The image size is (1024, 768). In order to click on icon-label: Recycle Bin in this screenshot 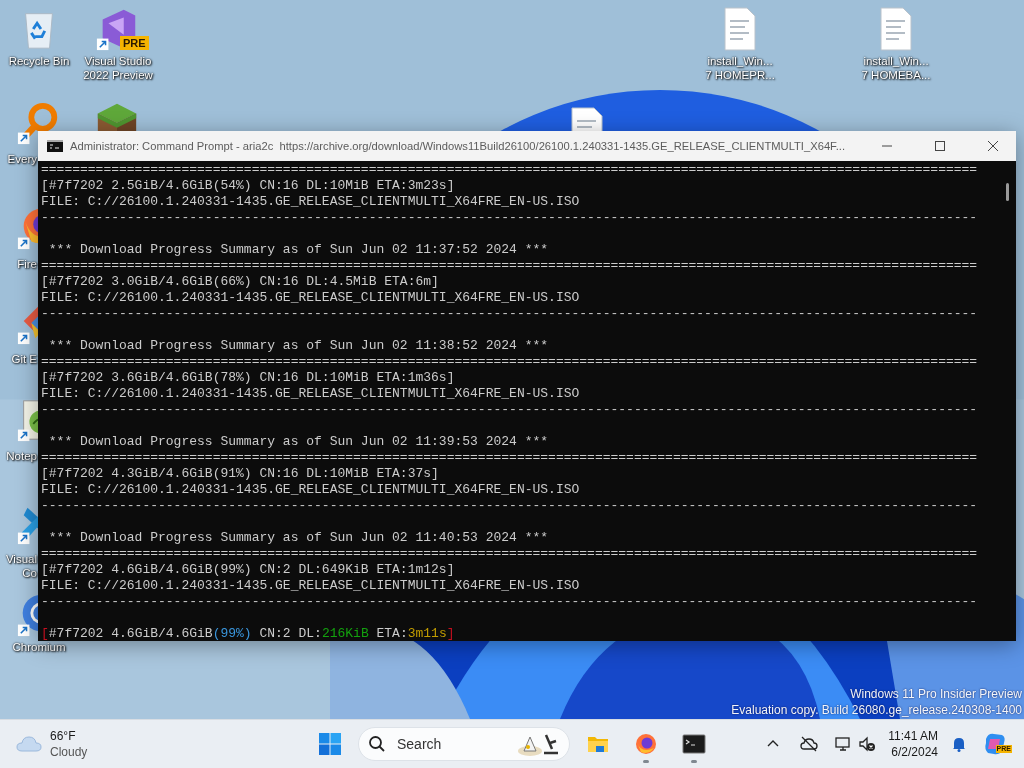, I will do `click(39, 61)`.